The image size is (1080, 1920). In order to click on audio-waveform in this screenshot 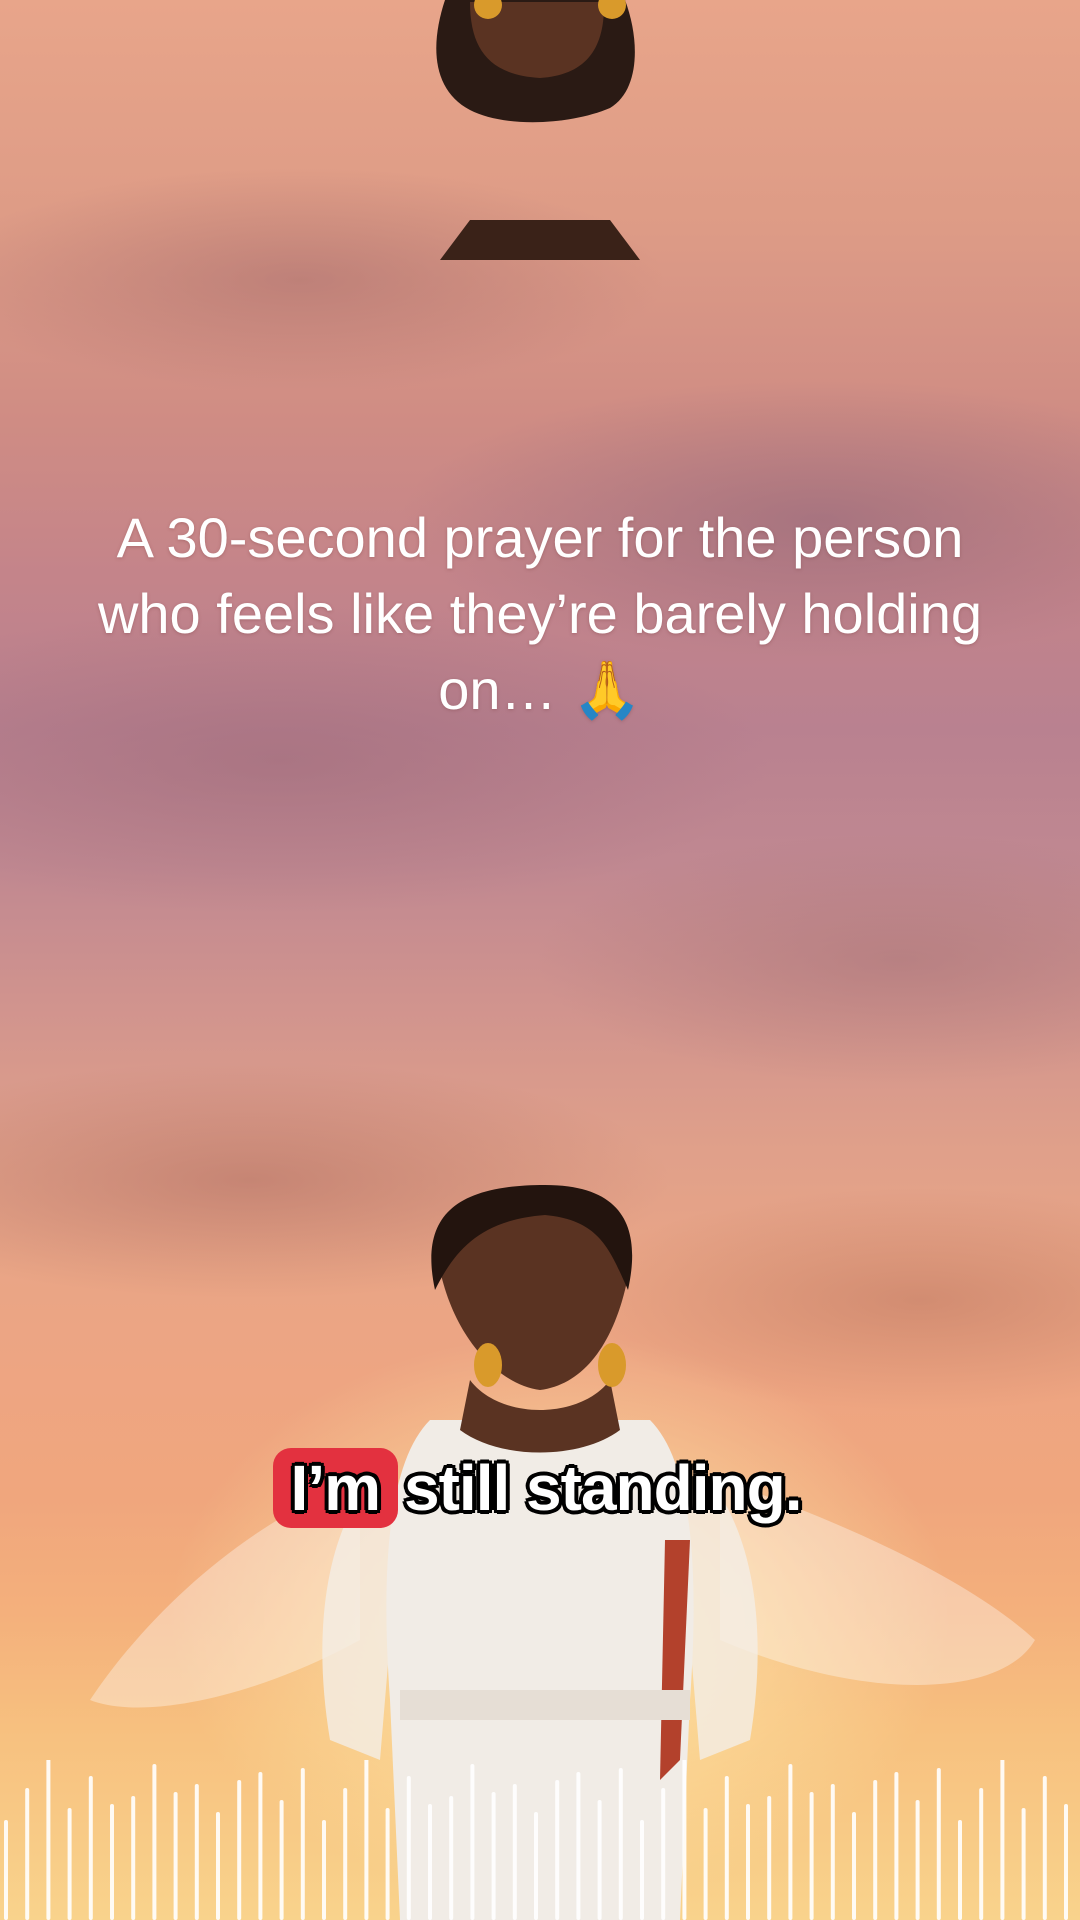, I will do `click(536, 1840)`.